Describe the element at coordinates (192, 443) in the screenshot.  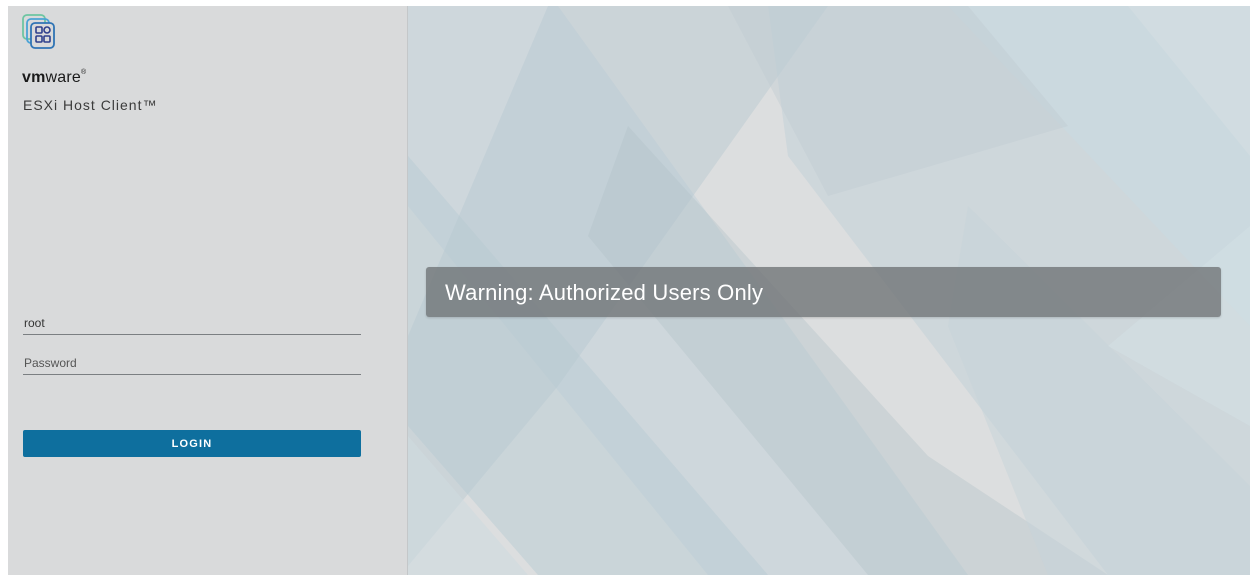
I see `login-button: LOGIN` at that location.